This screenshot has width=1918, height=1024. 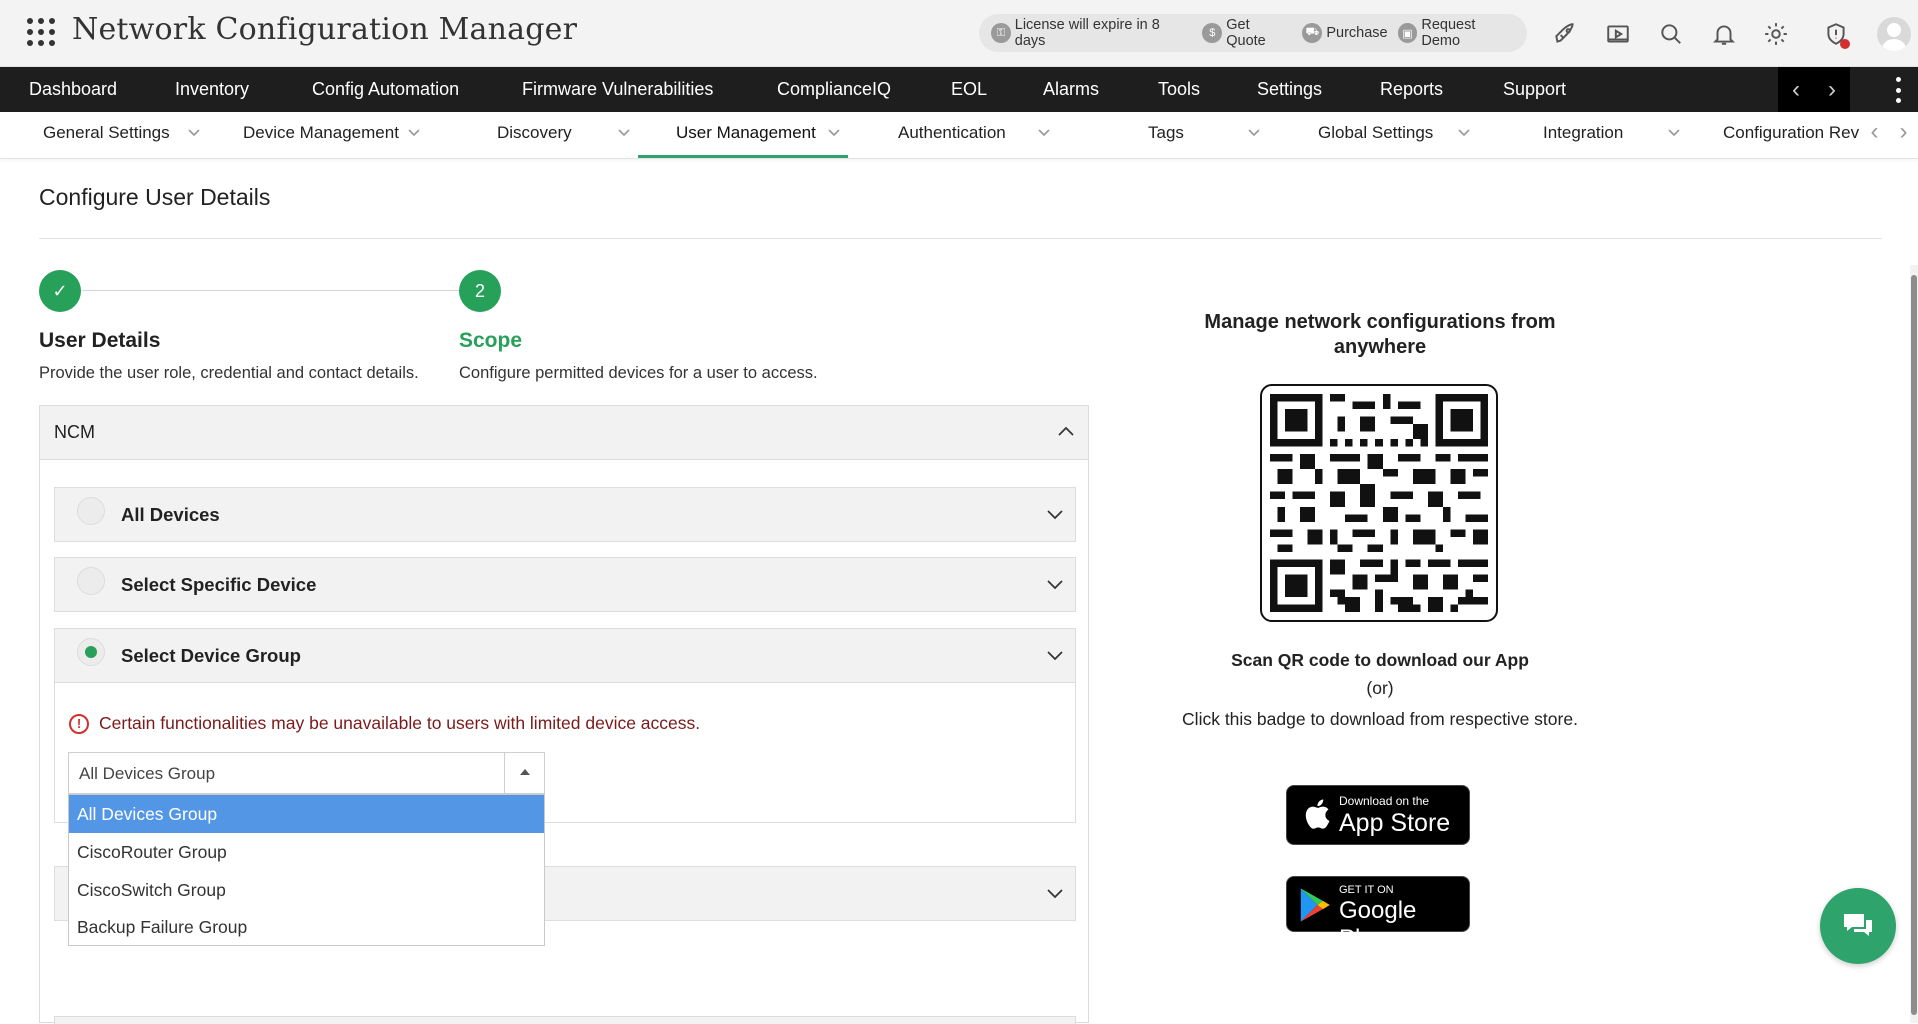 What do you see at coordinates (1212, 33) in the screenshot?
I see `dollar-icon: $` at bounding box center [1212, 33].